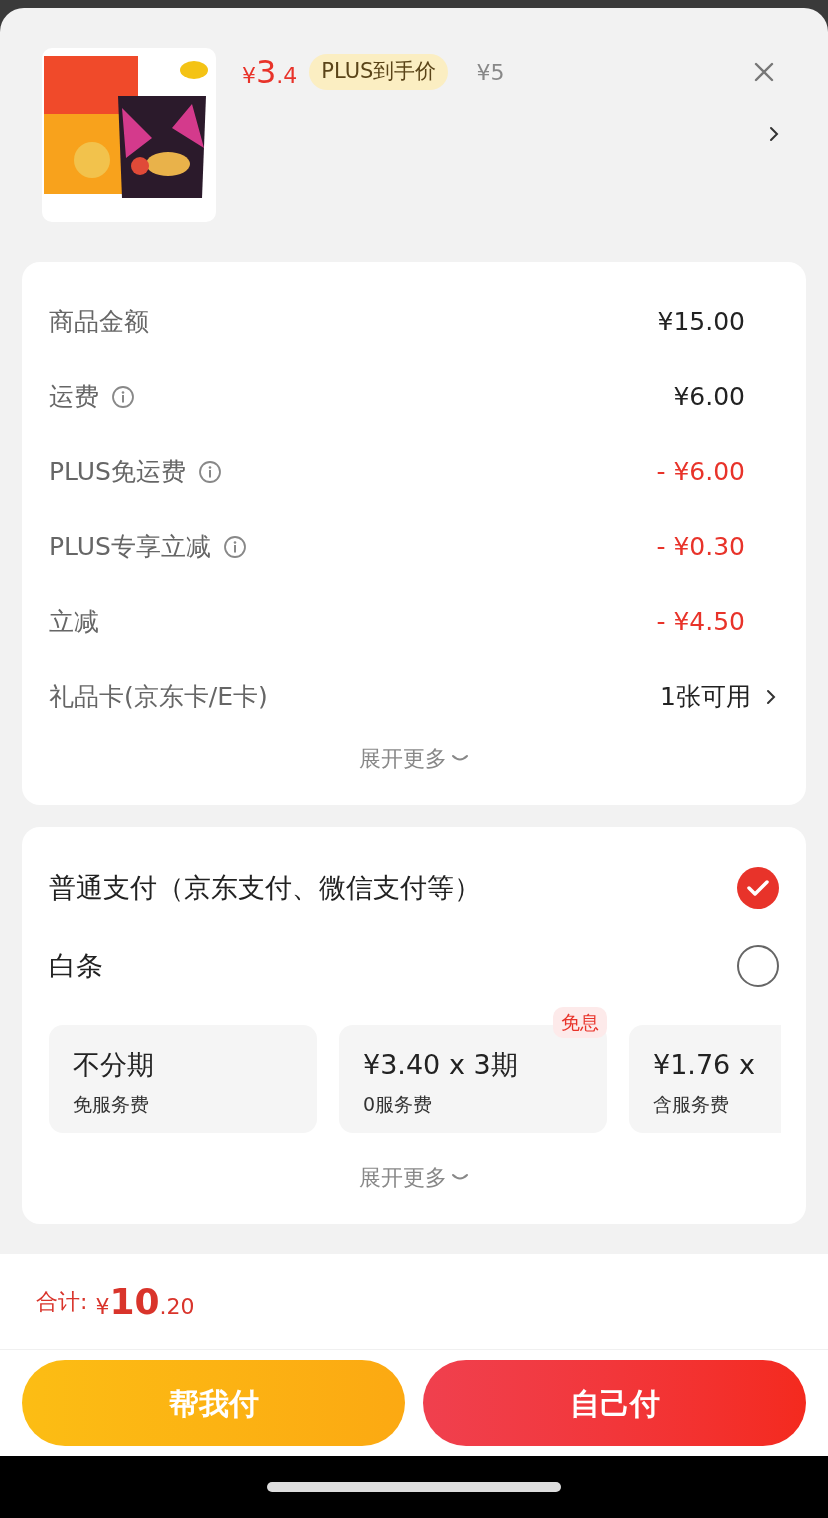 The height and width of the screenshot is (1518, 828). What do you see at coordinates (76, 966) in the screenshot?
I see `payment-option-label: 白条` at bounding box center [76, 966].